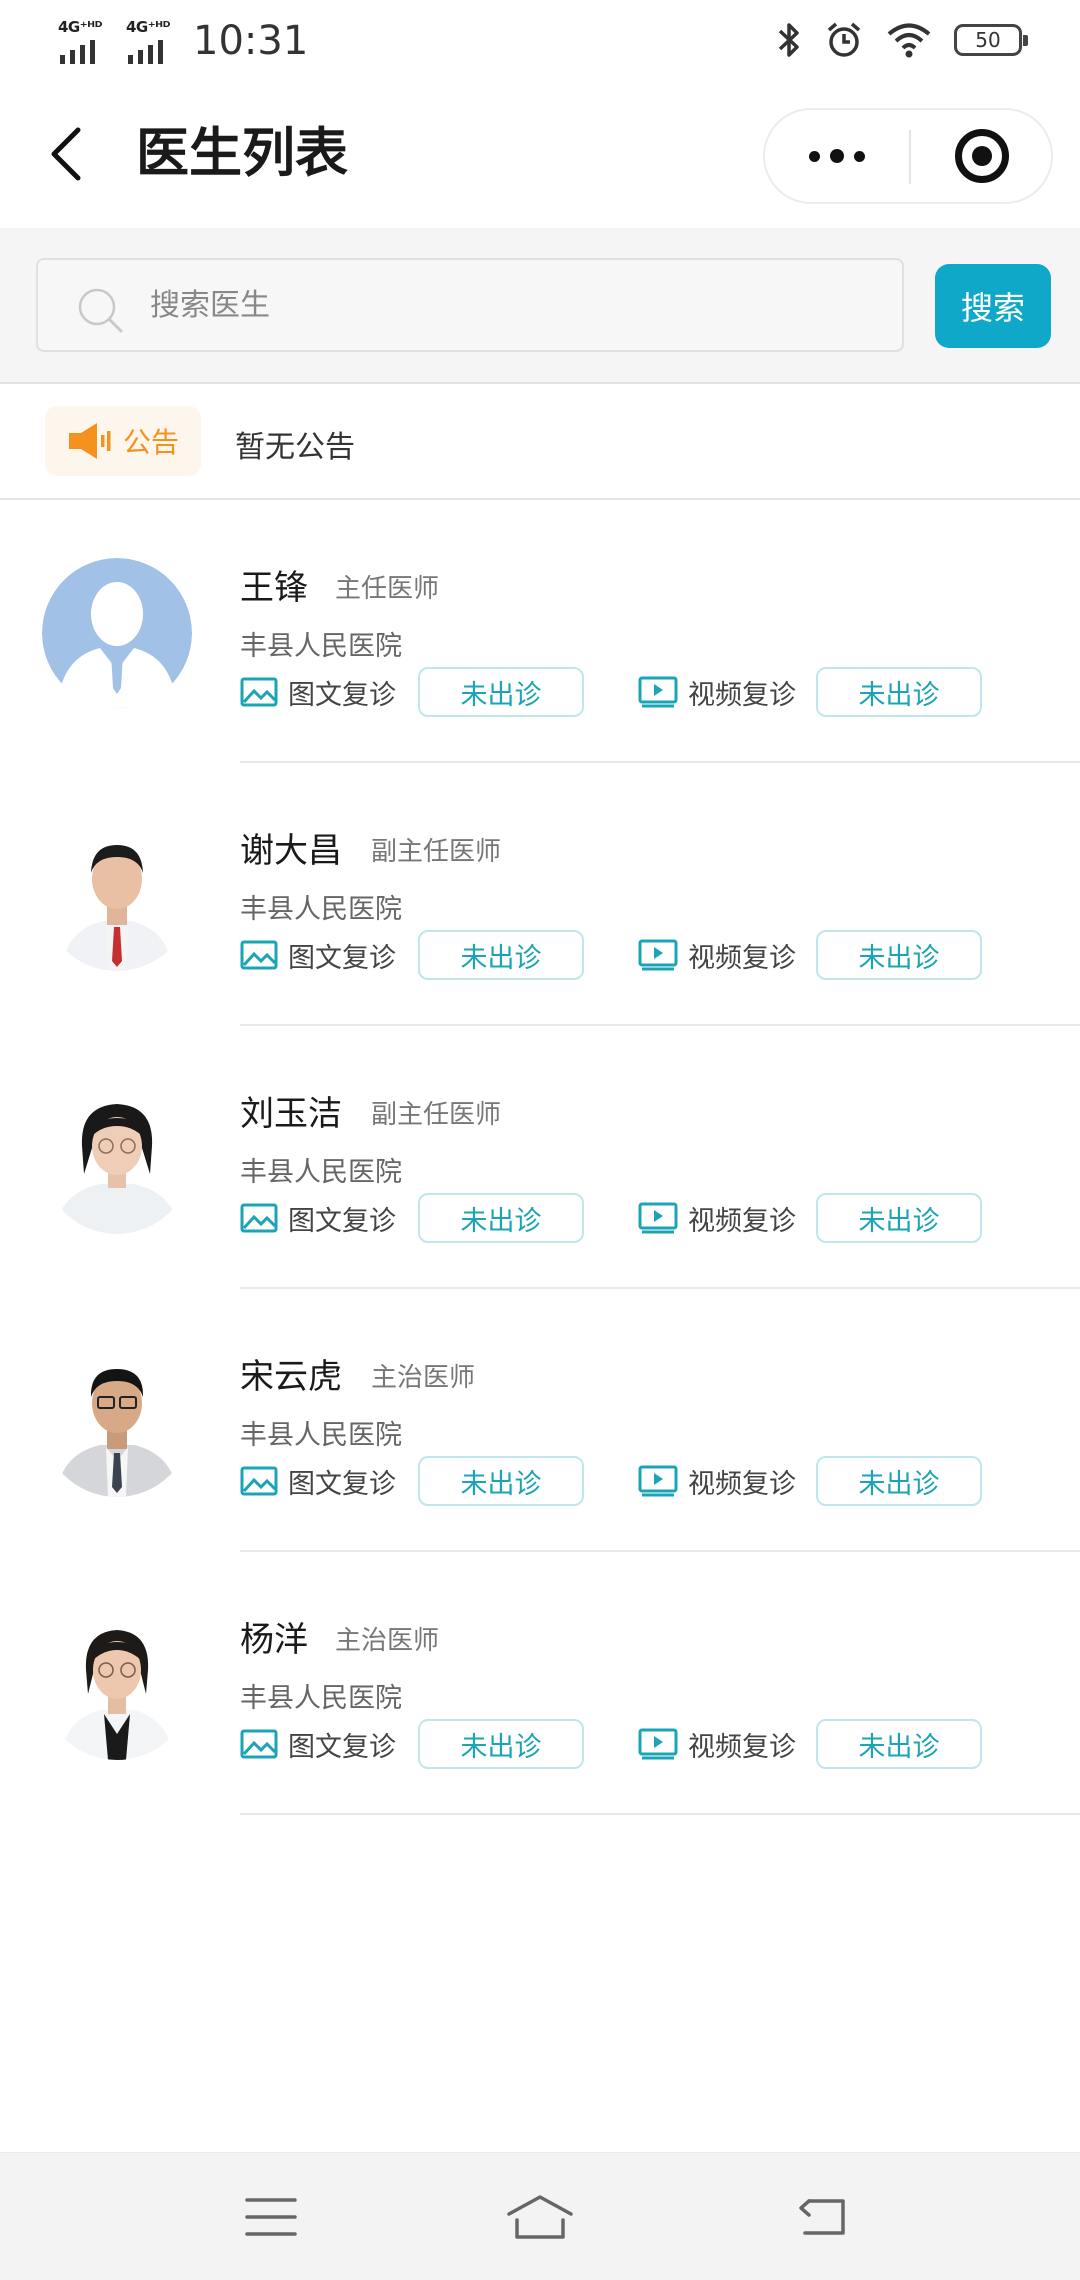  I want to click on search-area: 搜索, so click(540, 306).